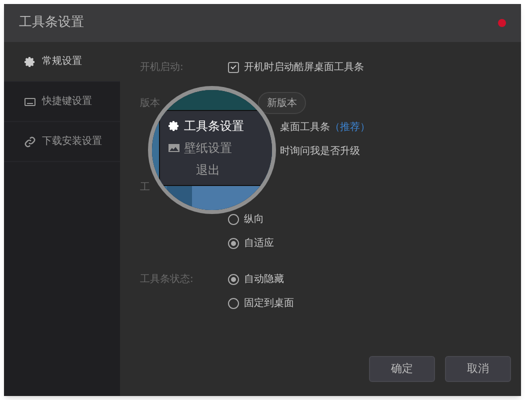 This screenshot has width=529, height=400. What do you see at coordinates (304, 67) in the screenshot?
I see `checkbox-label: 开机时启动酷屏桌面工具条` at bounding box center [304, 67].